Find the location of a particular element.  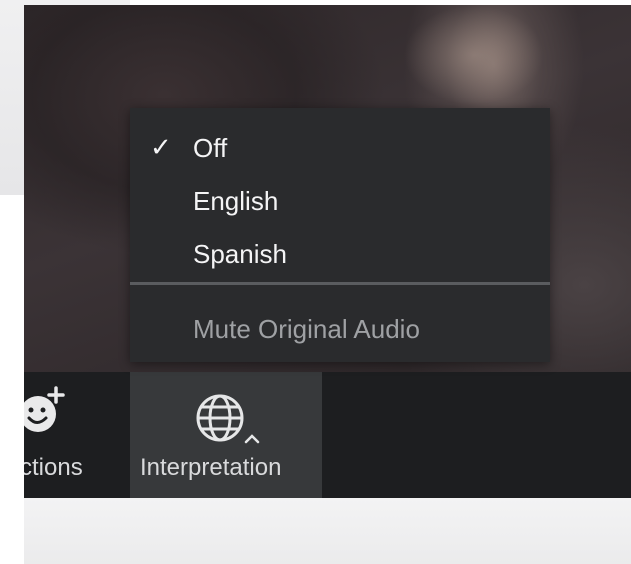

menu-item-off: ✓ Off is located at coordinates (340, 146).